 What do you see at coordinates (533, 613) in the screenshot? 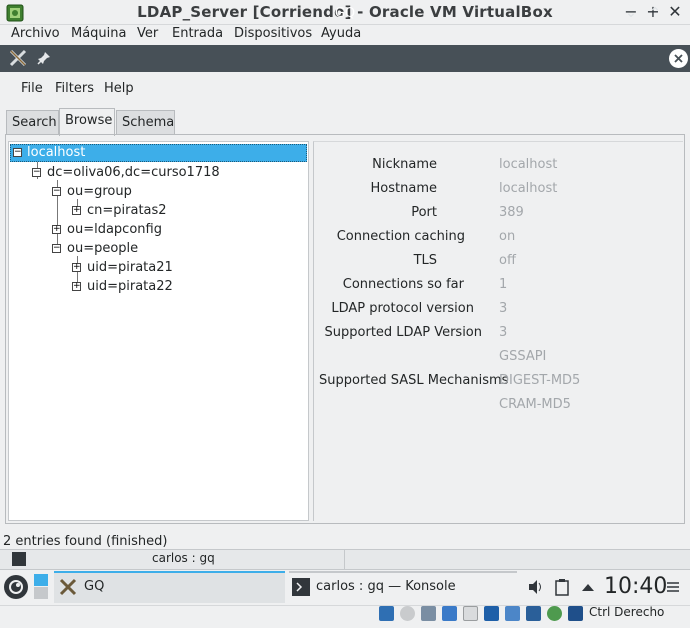
I see `video-capture-icon` at bounding box center [533, 613].